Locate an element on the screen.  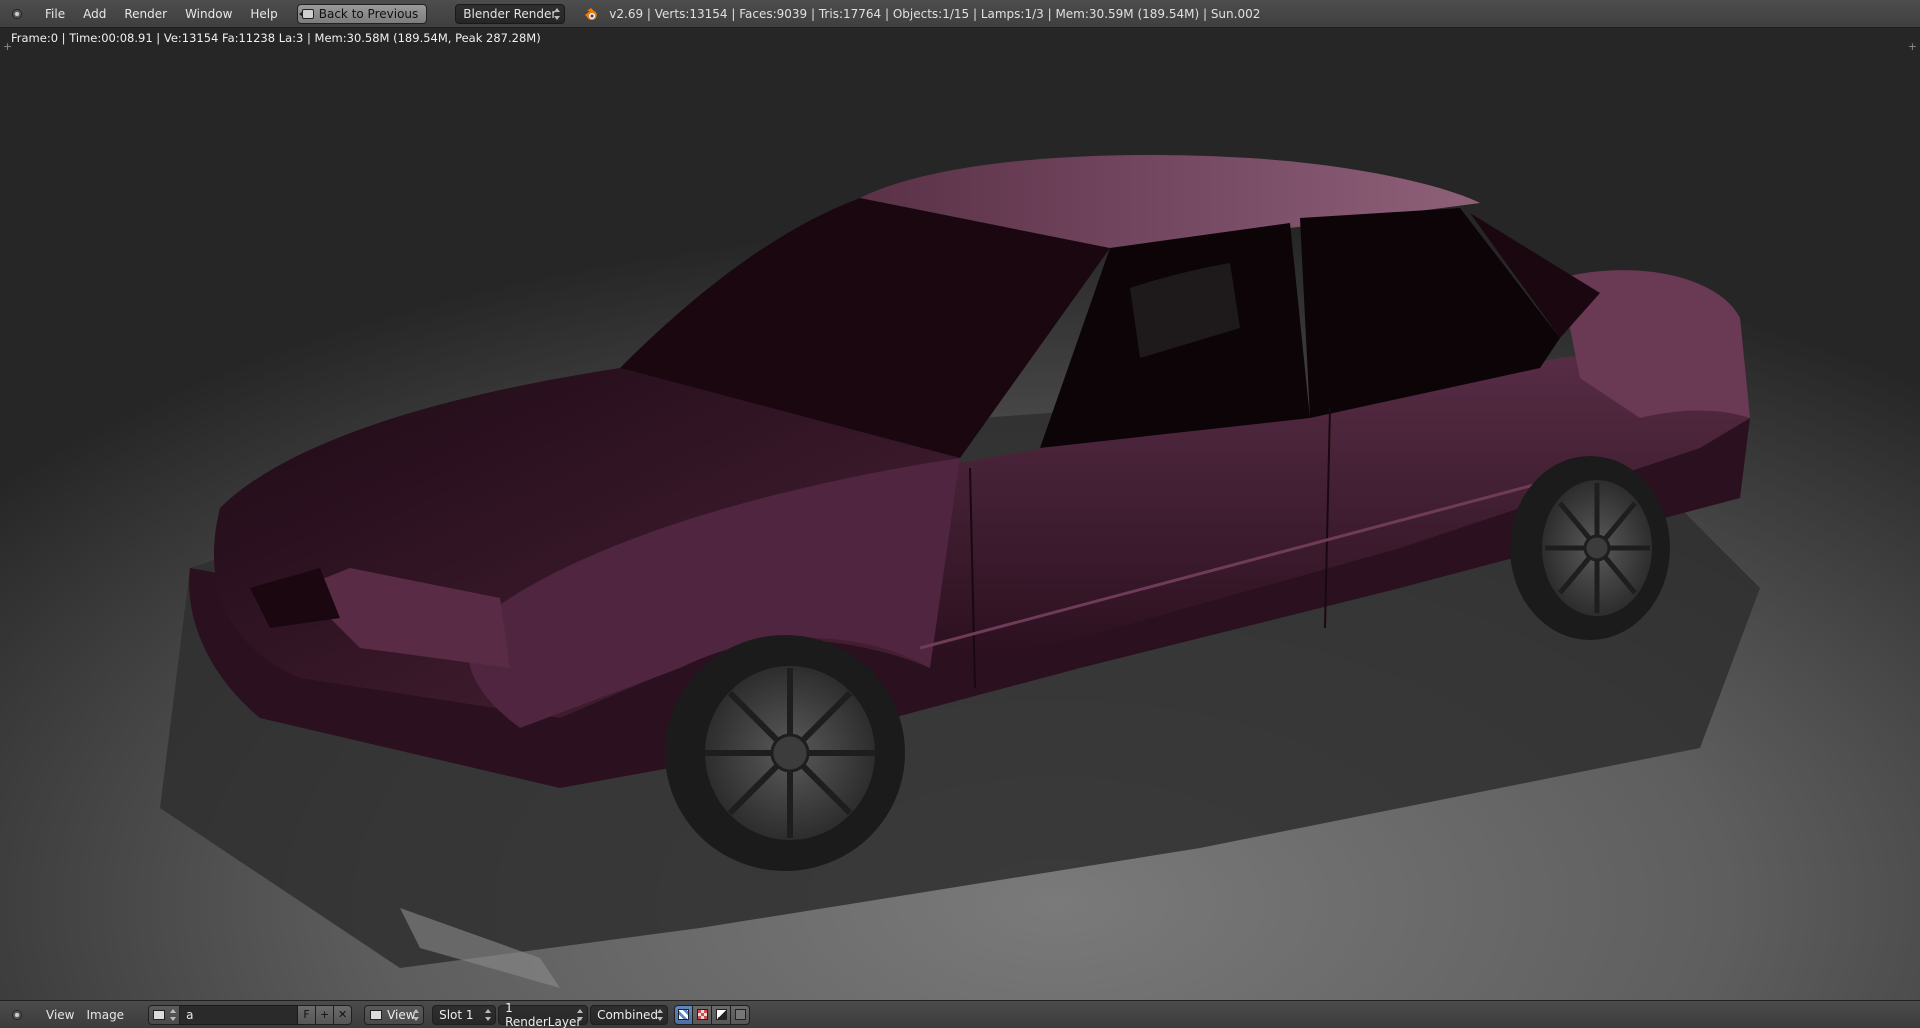
render-layer-label: 1 RenderLayer is located at coordinates (543, 1014).